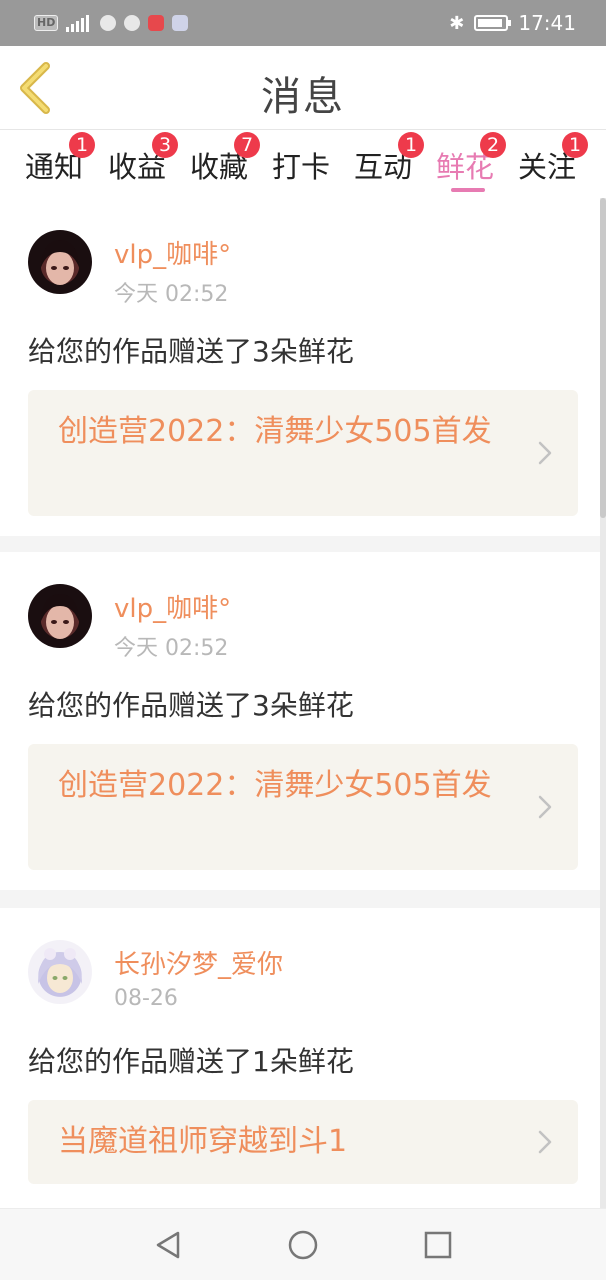 This screenshot has height=1280, width=606. I want to click on work-link: 当魔道祖师穿越到斗1, so click(303, 1142).